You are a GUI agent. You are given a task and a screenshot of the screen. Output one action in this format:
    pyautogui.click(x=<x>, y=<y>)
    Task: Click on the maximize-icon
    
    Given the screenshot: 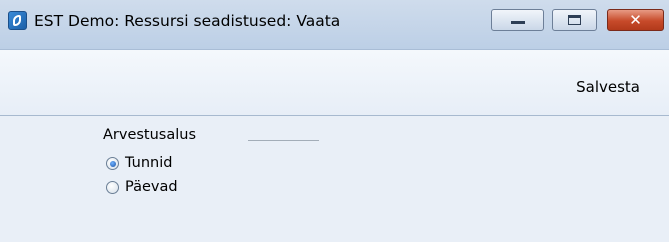 What is the action you would take?
    pyautogui.click(x=574, y=20)
    